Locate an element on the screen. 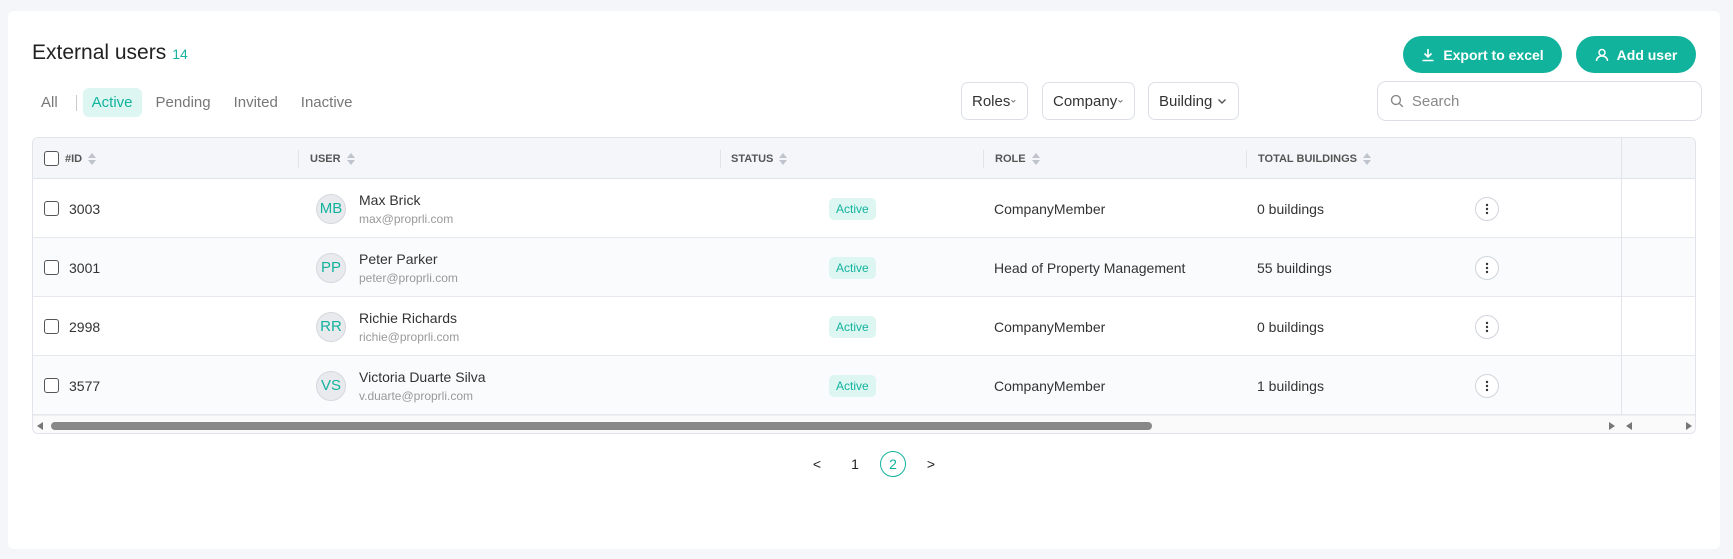 The width and height of the screenshot is (1733, 559). company-filter-dropdown: Company is located at coordinates (1088, 101).